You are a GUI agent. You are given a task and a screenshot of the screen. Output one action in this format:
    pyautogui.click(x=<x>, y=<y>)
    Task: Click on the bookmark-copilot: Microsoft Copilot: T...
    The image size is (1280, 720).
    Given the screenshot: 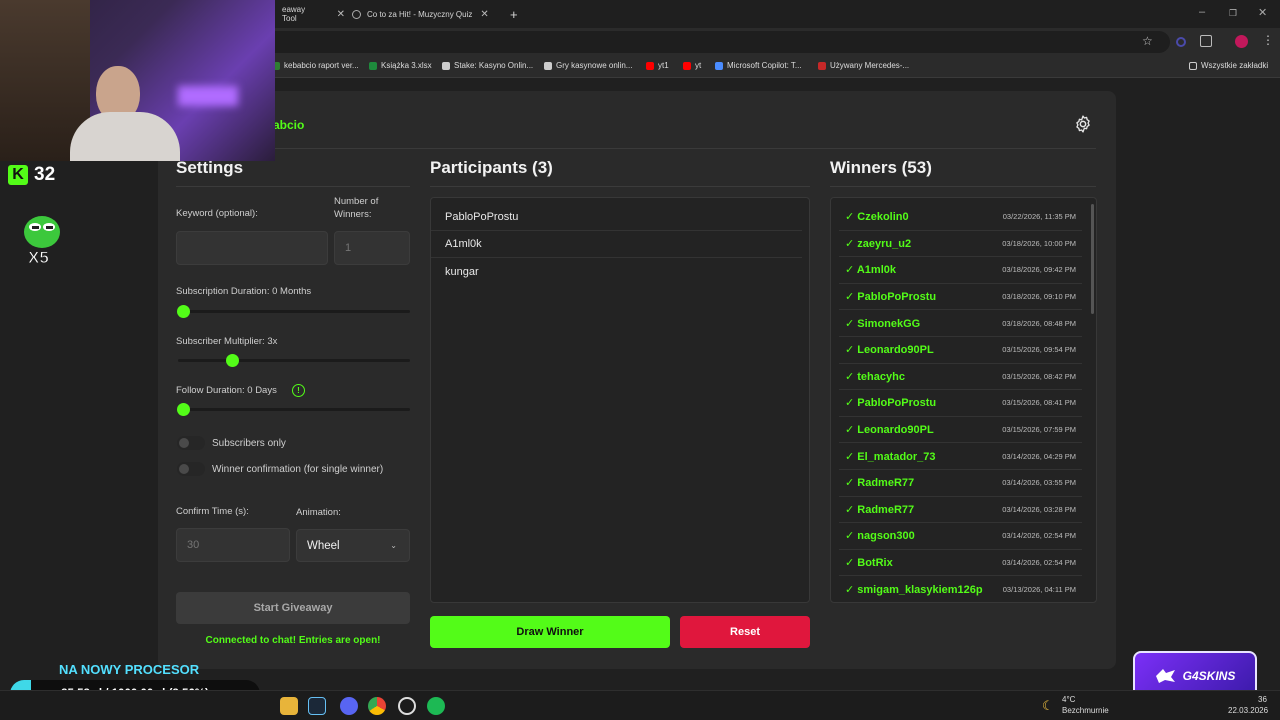 What is the action you would take?
    pyautogui.click(x=758, y=65)
    